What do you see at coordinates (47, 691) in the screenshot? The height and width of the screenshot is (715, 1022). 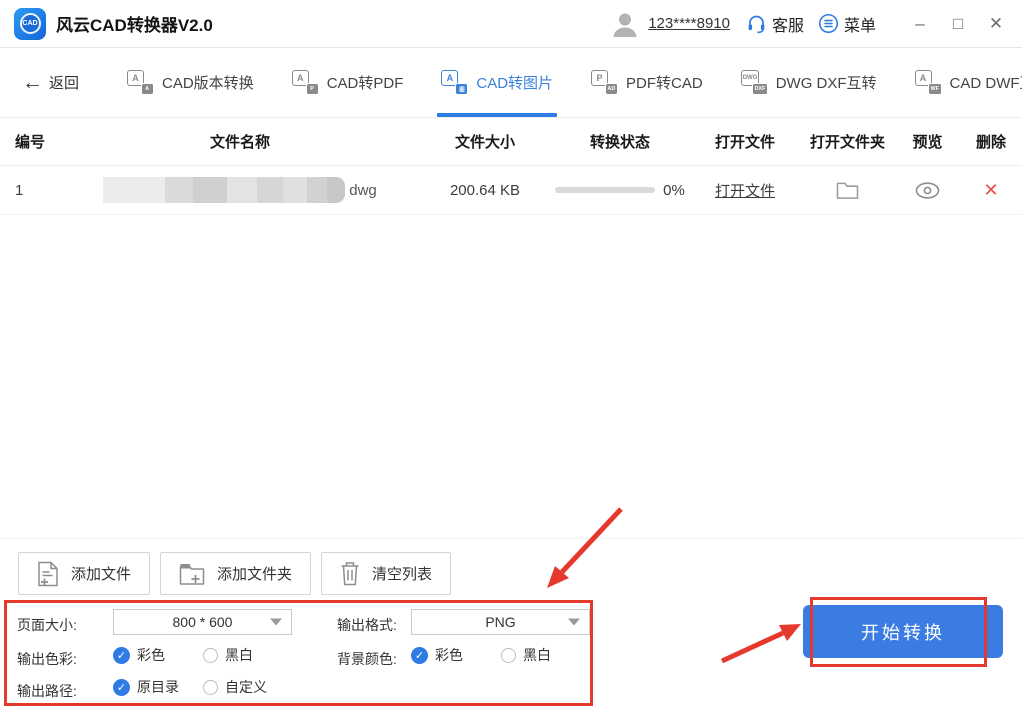 I see `output-path-label: 输出路径:` at bounding box center [47, 691].